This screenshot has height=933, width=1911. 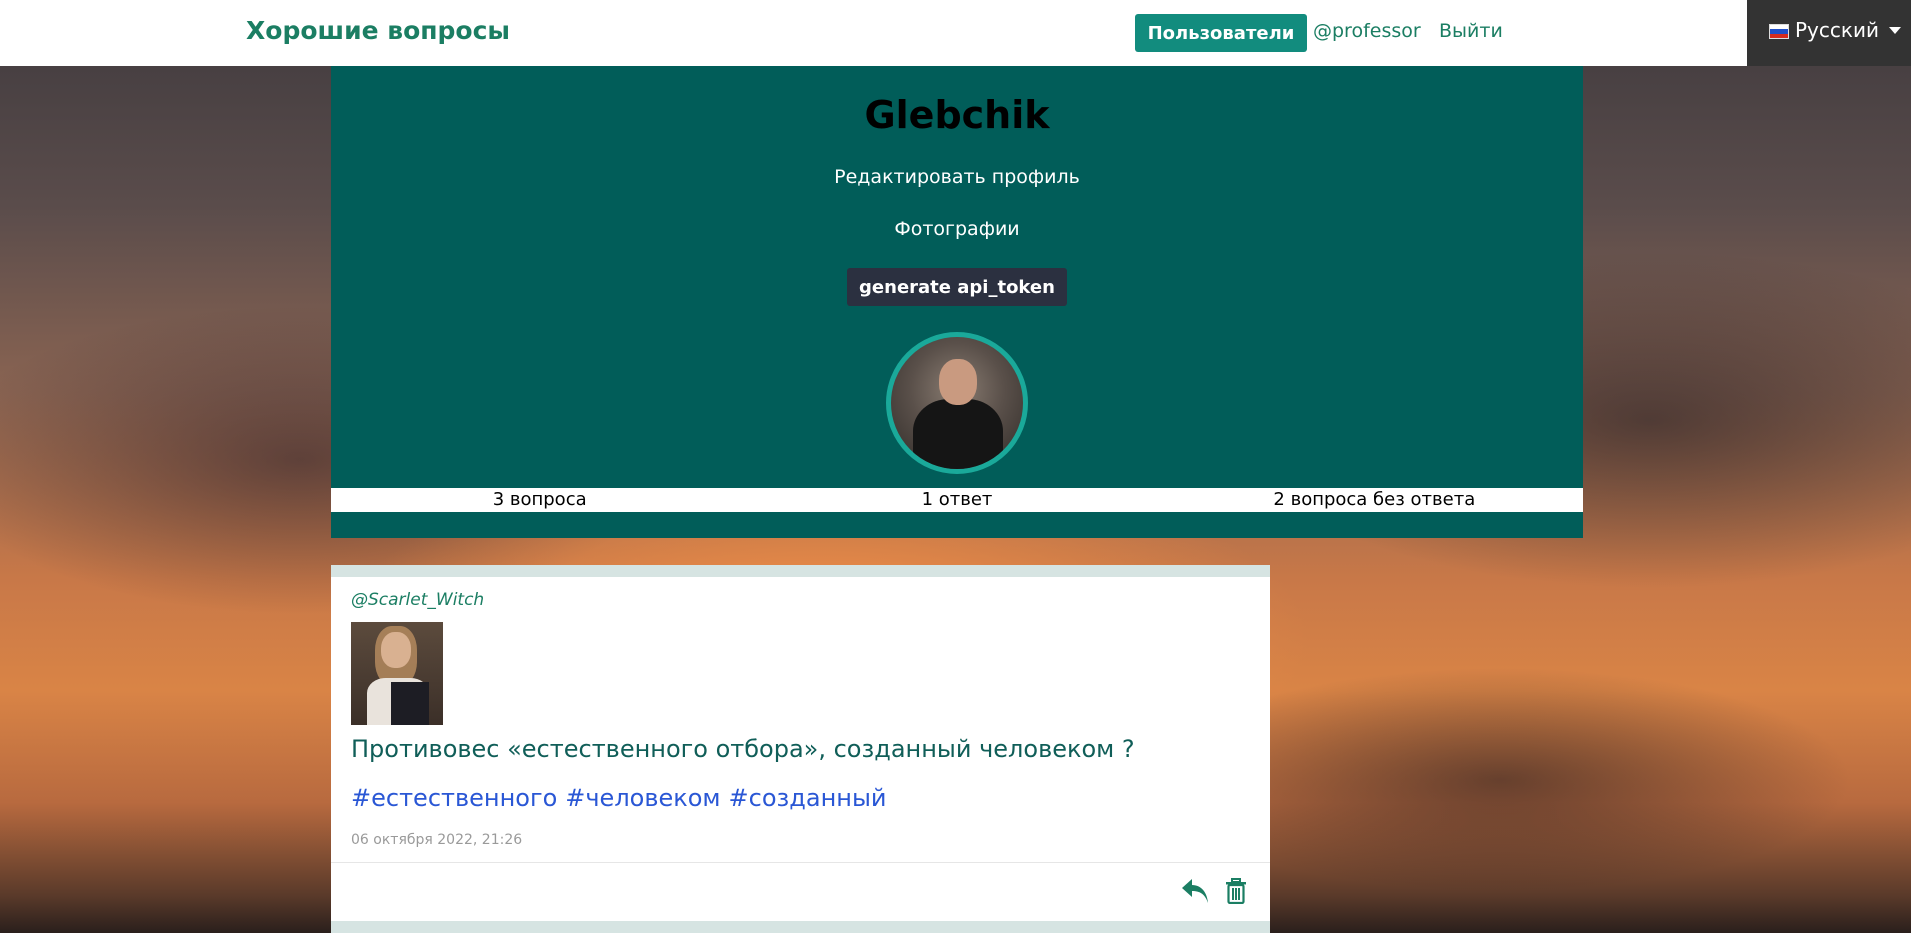 What do you see at coordinates (1367, 31) in the screenshot?
I see `current-user-link: @professor` at bounding box center [1367, 31].